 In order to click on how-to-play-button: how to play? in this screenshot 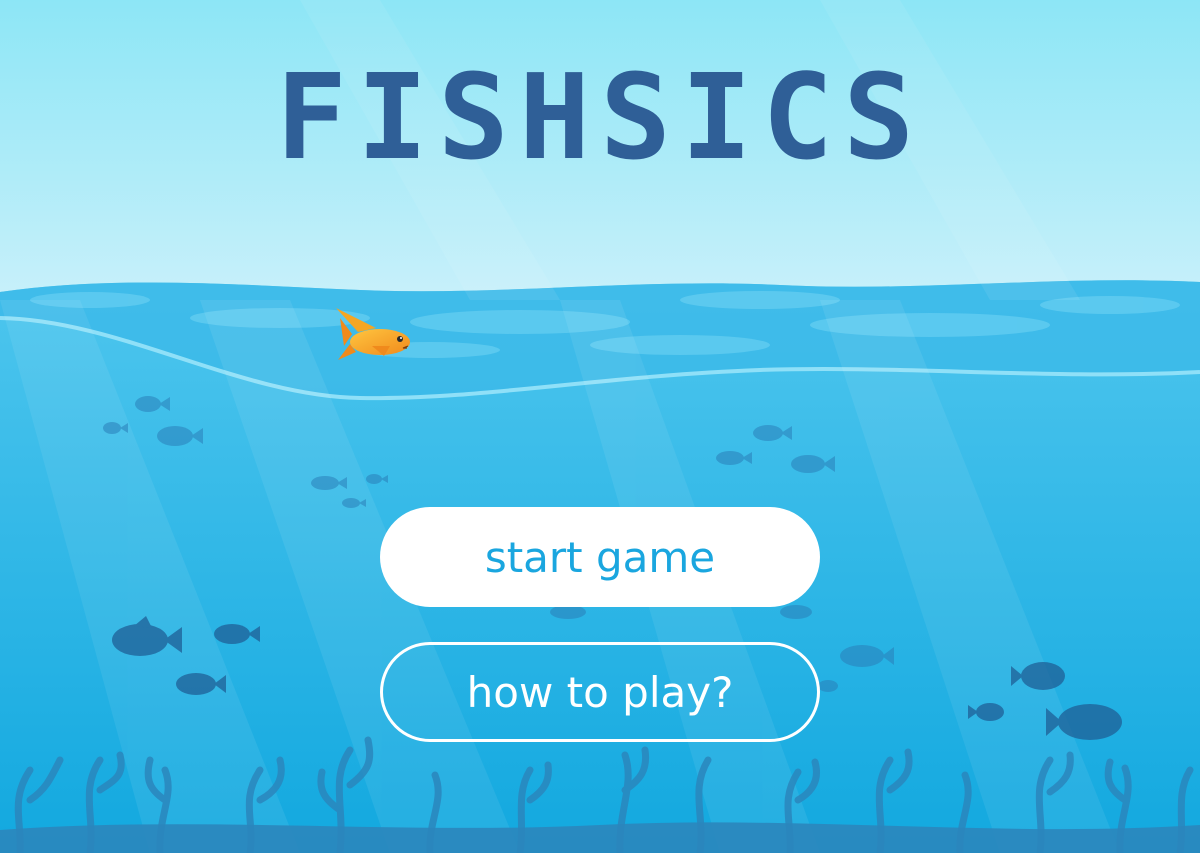, I will do `click(600, 692)`.